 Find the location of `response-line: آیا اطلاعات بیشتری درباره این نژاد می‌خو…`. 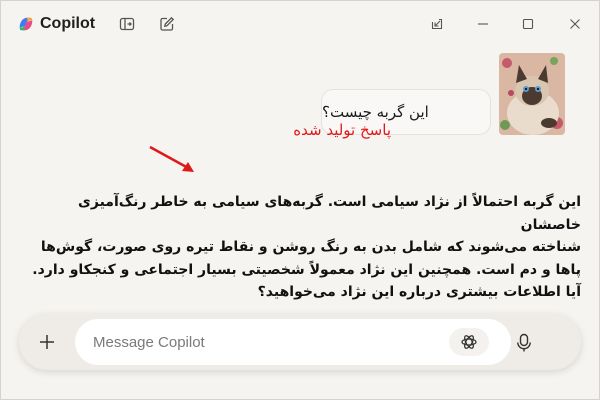

response-line: آیا اطلاعات بیشتری درباره این نژاد می‌خو… is located at coordinates (419, 292).